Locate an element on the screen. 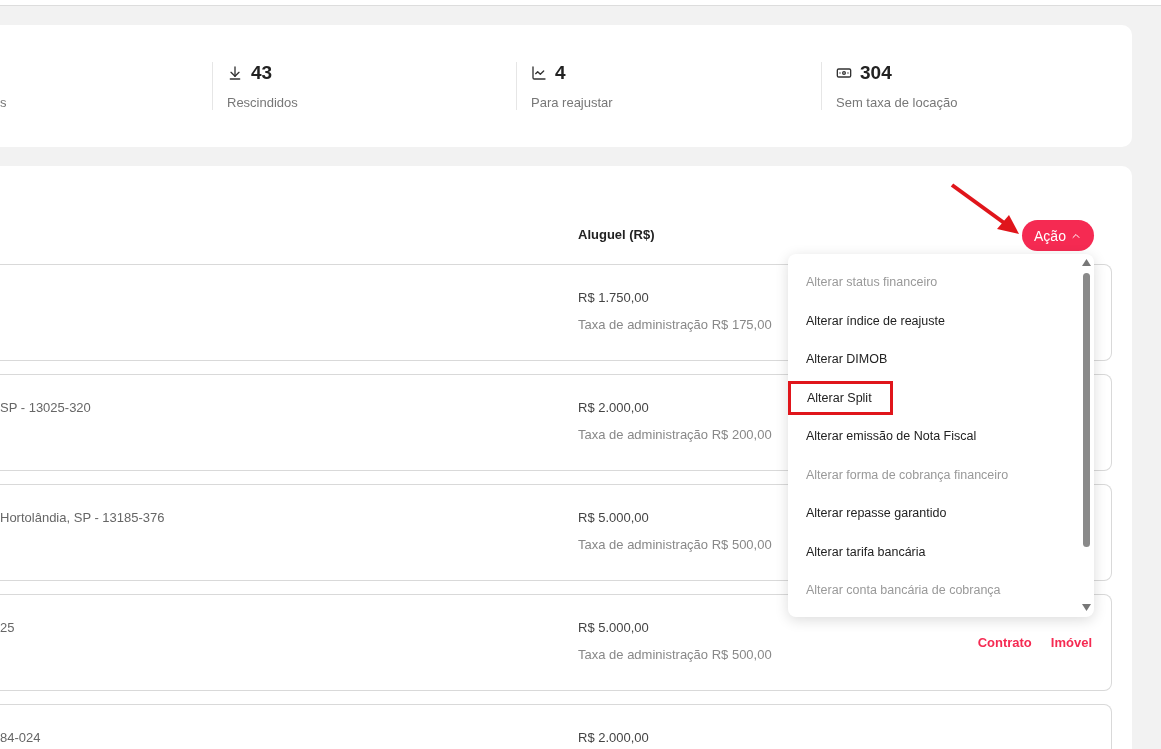  scrollbar is located at coordinates (1086, 435).